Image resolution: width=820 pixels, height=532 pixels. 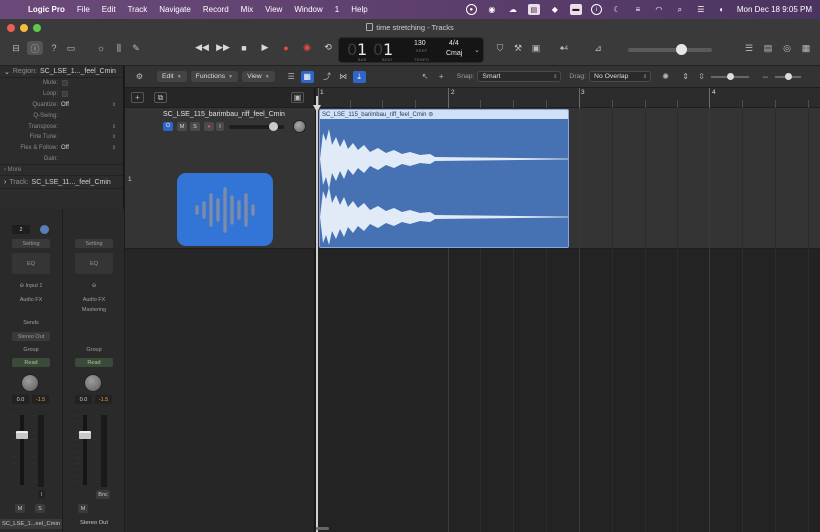 I want to click on list-view-icon: ☰, so click(x=291, y=77).